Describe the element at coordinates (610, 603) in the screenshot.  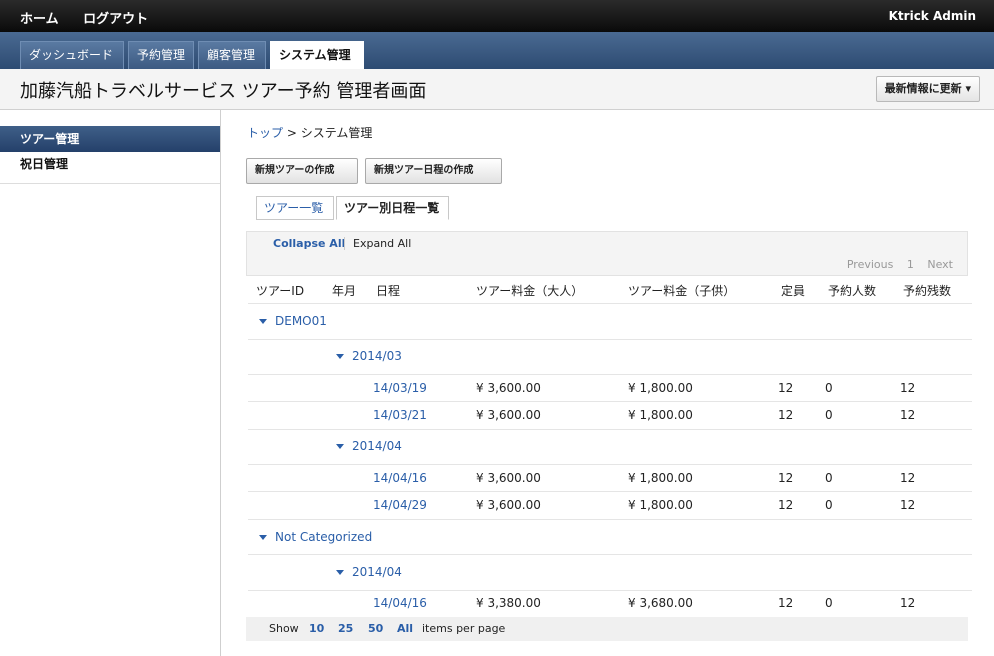
I see `table-row: 14/04/16 ¥ 3,380.00 ¥ 3,680.00 12 0 12` at that location.